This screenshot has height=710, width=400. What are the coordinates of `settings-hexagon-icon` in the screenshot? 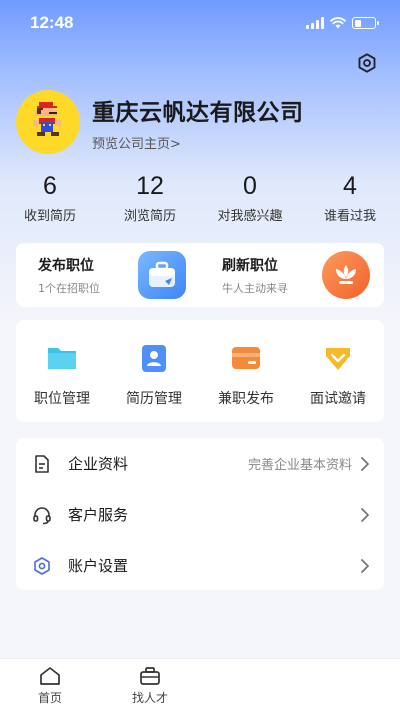 It's located at (367, 63).